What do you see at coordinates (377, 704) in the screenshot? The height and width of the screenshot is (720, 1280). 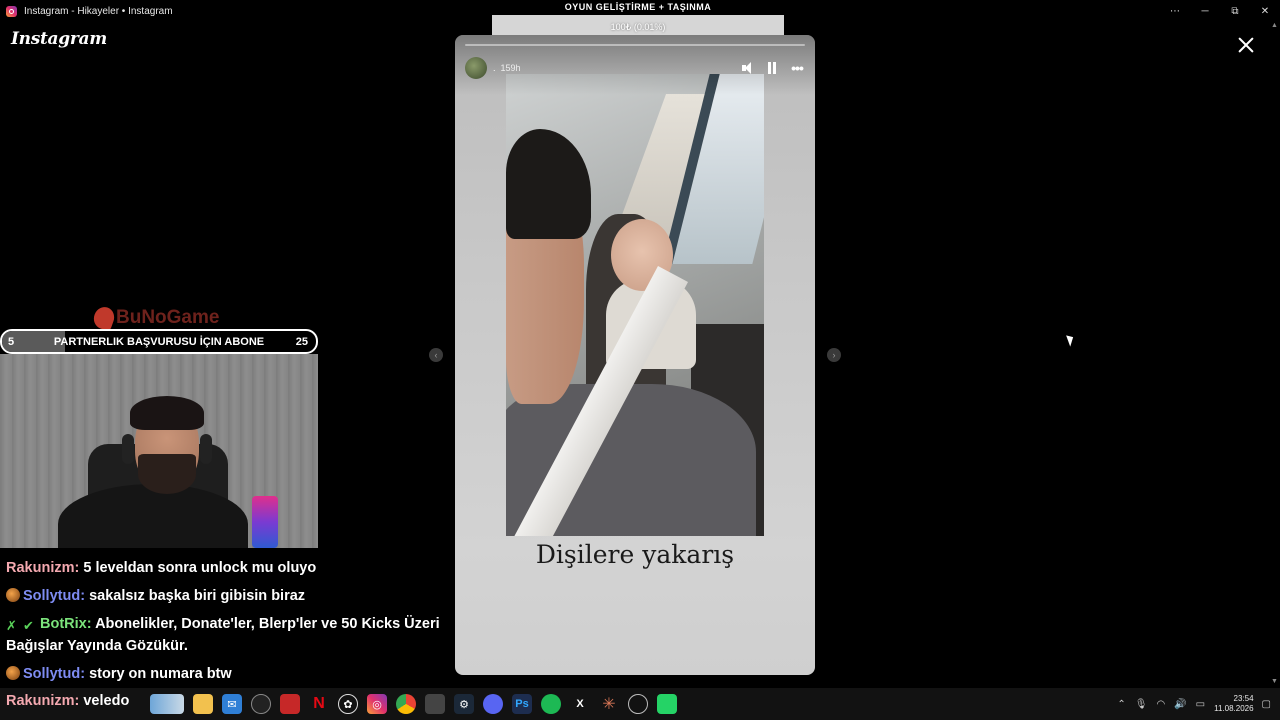 I see `instagram-icon: ◎` at bounding box center [377, 704].